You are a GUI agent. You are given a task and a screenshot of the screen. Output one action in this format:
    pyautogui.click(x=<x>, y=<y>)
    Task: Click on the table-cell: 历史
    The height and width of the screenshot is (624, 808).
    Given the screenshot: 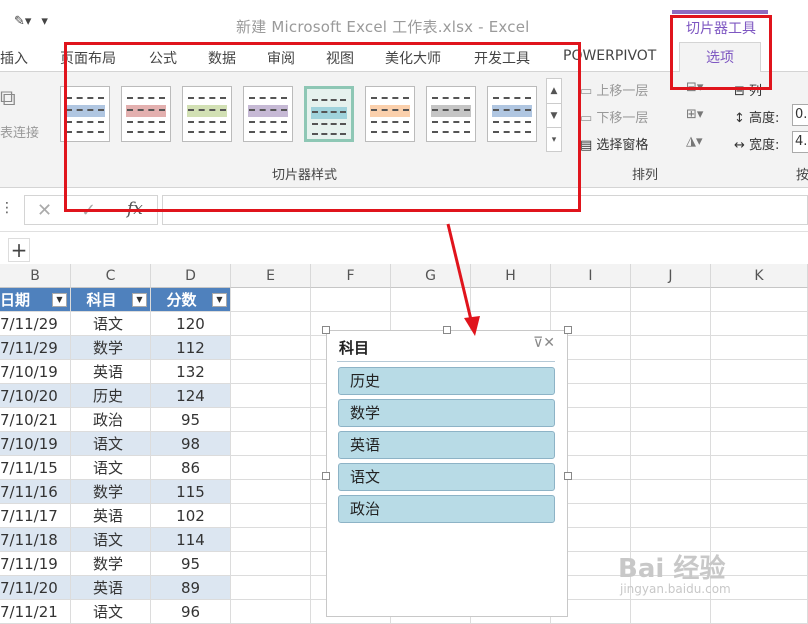 What is the action you would take?
    pyautogui.click(x=111, y=396)
    